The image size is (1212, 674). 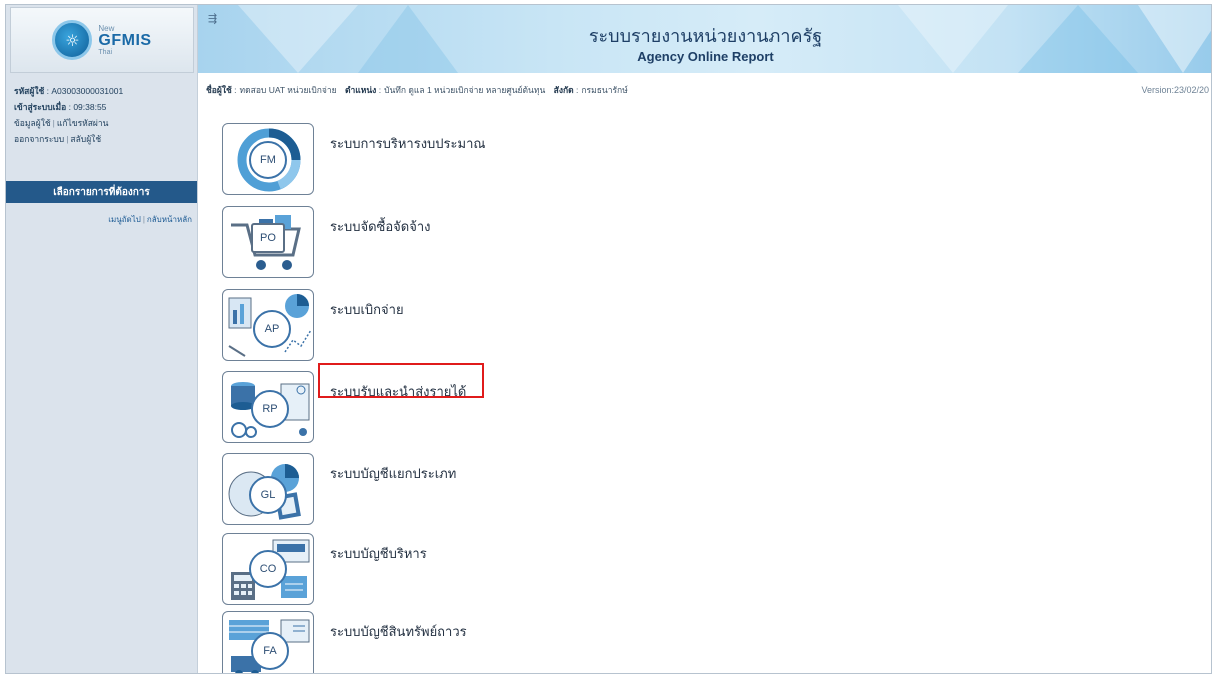 I want to click on system-item-gl: GL ระบบบัญชีแยกประเภท, so click(x=392, y=489).